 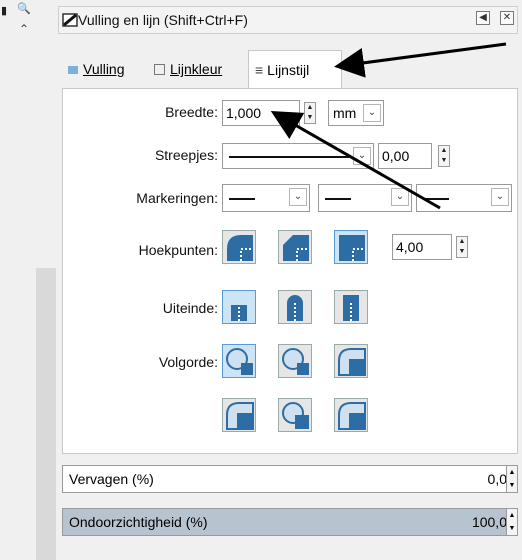 What do you see at coordinates (420, 60) in the screenshot?
I see `arrow-to-stroke-style-tab` at bounding box center [420, 60].